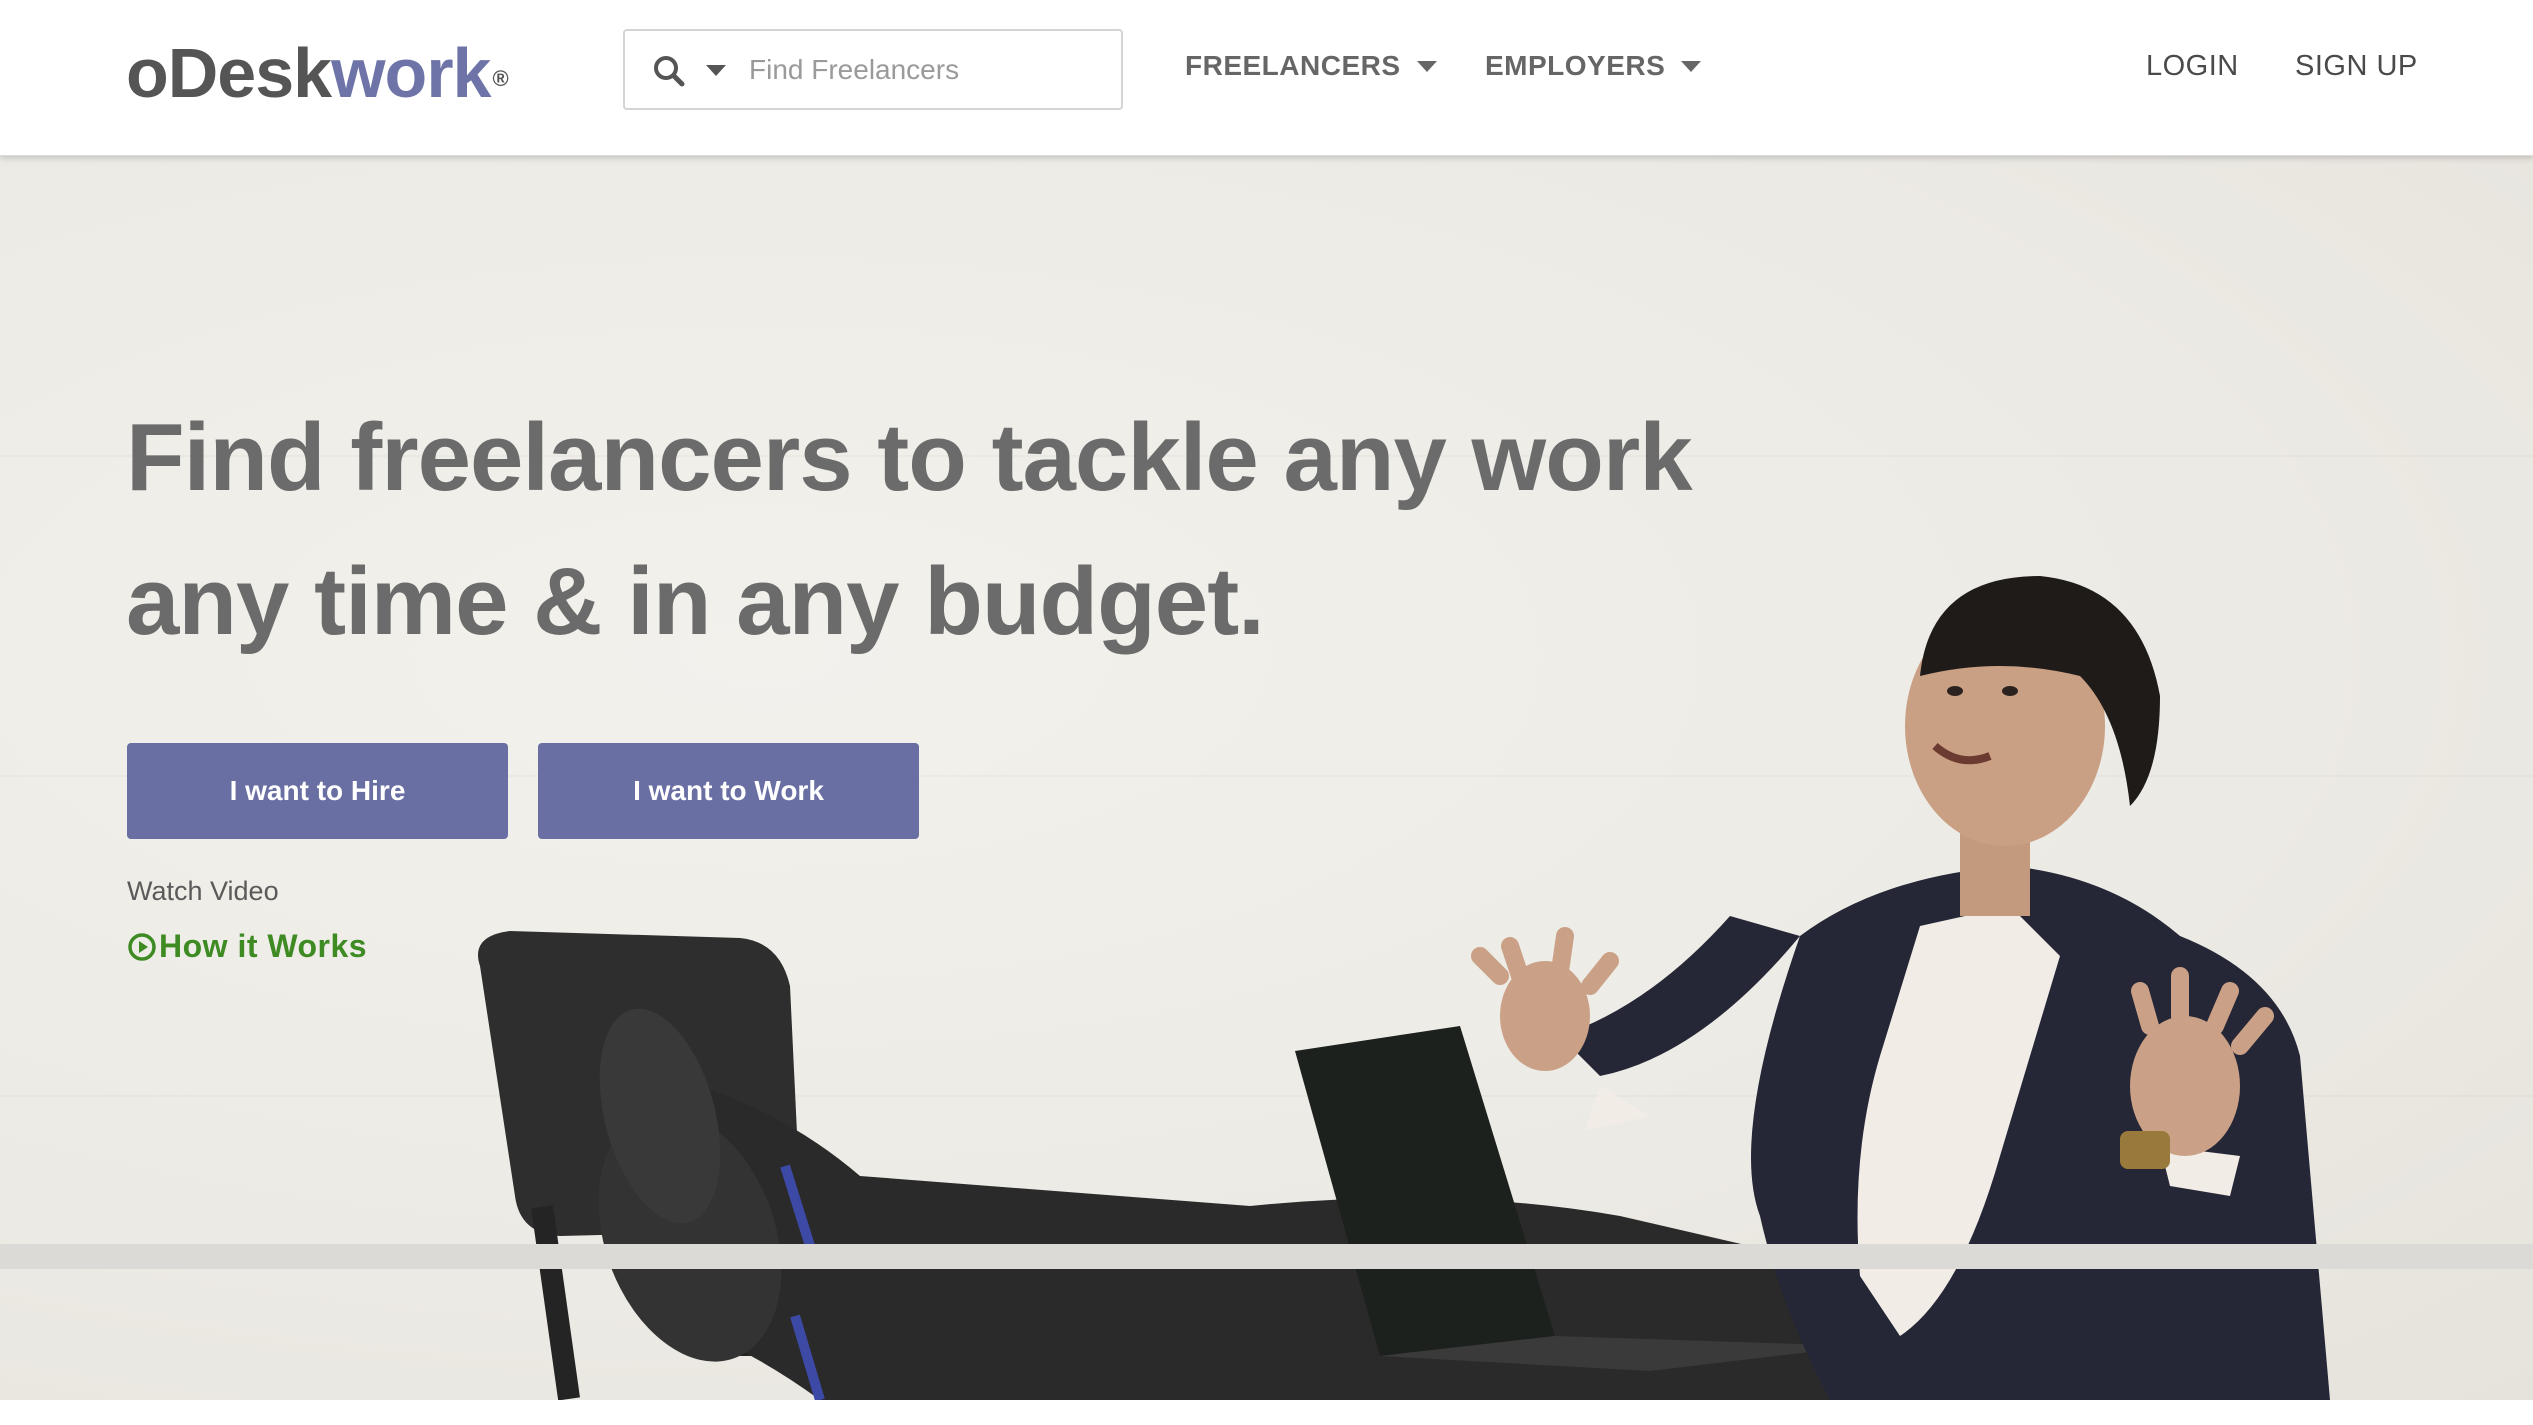  What do you see at coordinates (1293, 65) in the screenshot?
I see `freelancers-menu-label: FREELANCERS` at bounding box center [1293, 65].